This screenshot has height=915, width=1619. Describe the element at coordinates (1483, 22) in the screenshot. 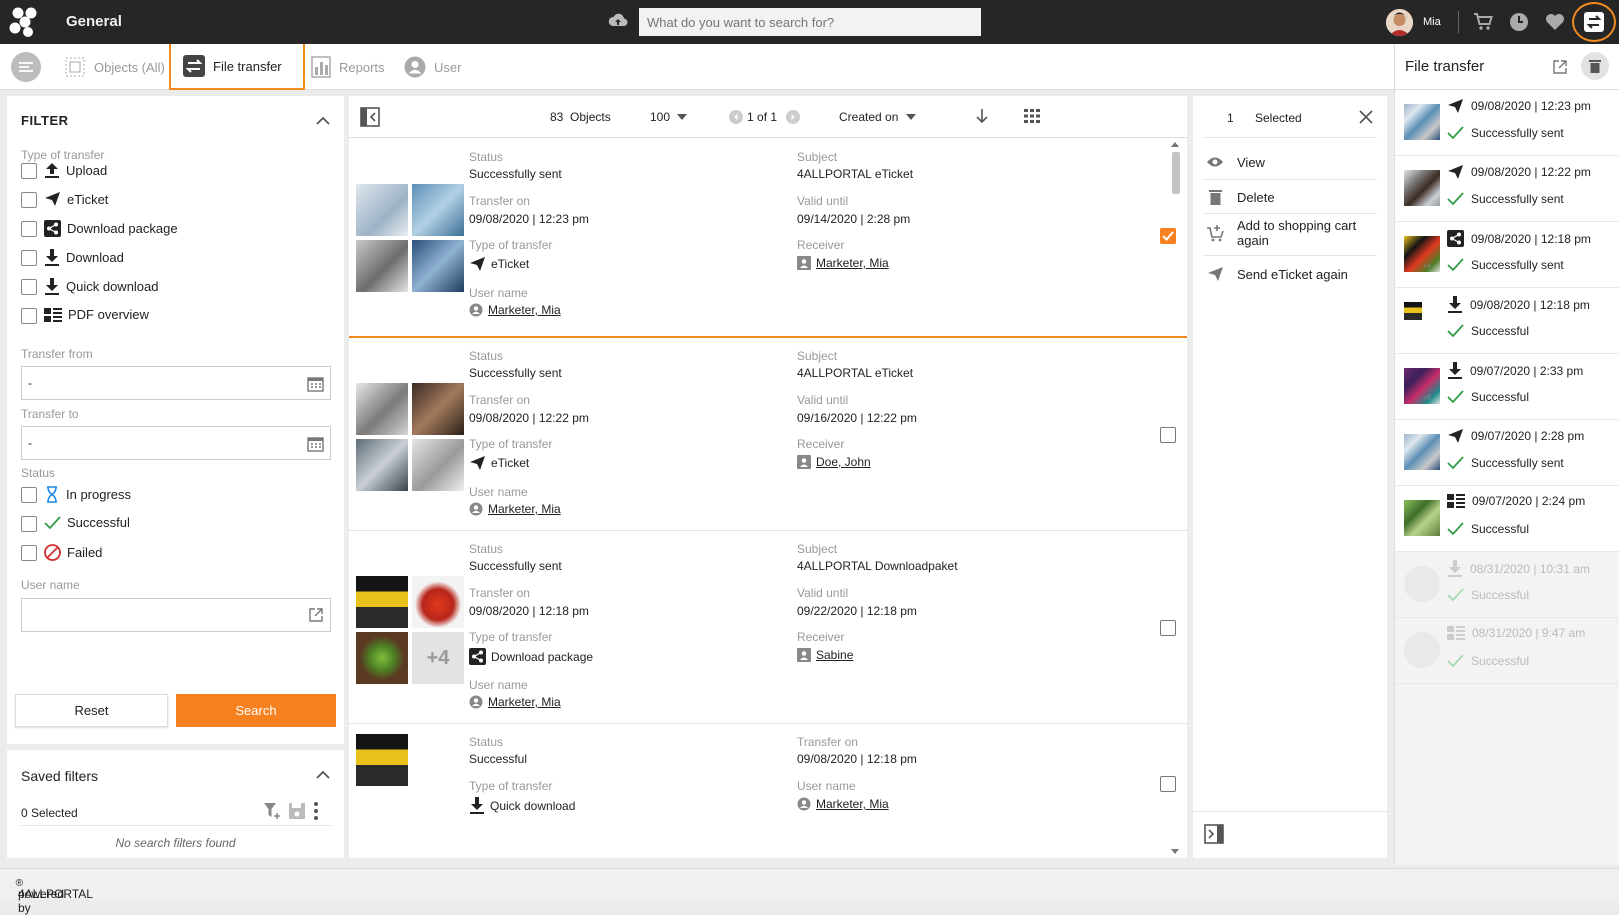

I see `cart-icon` at that location.